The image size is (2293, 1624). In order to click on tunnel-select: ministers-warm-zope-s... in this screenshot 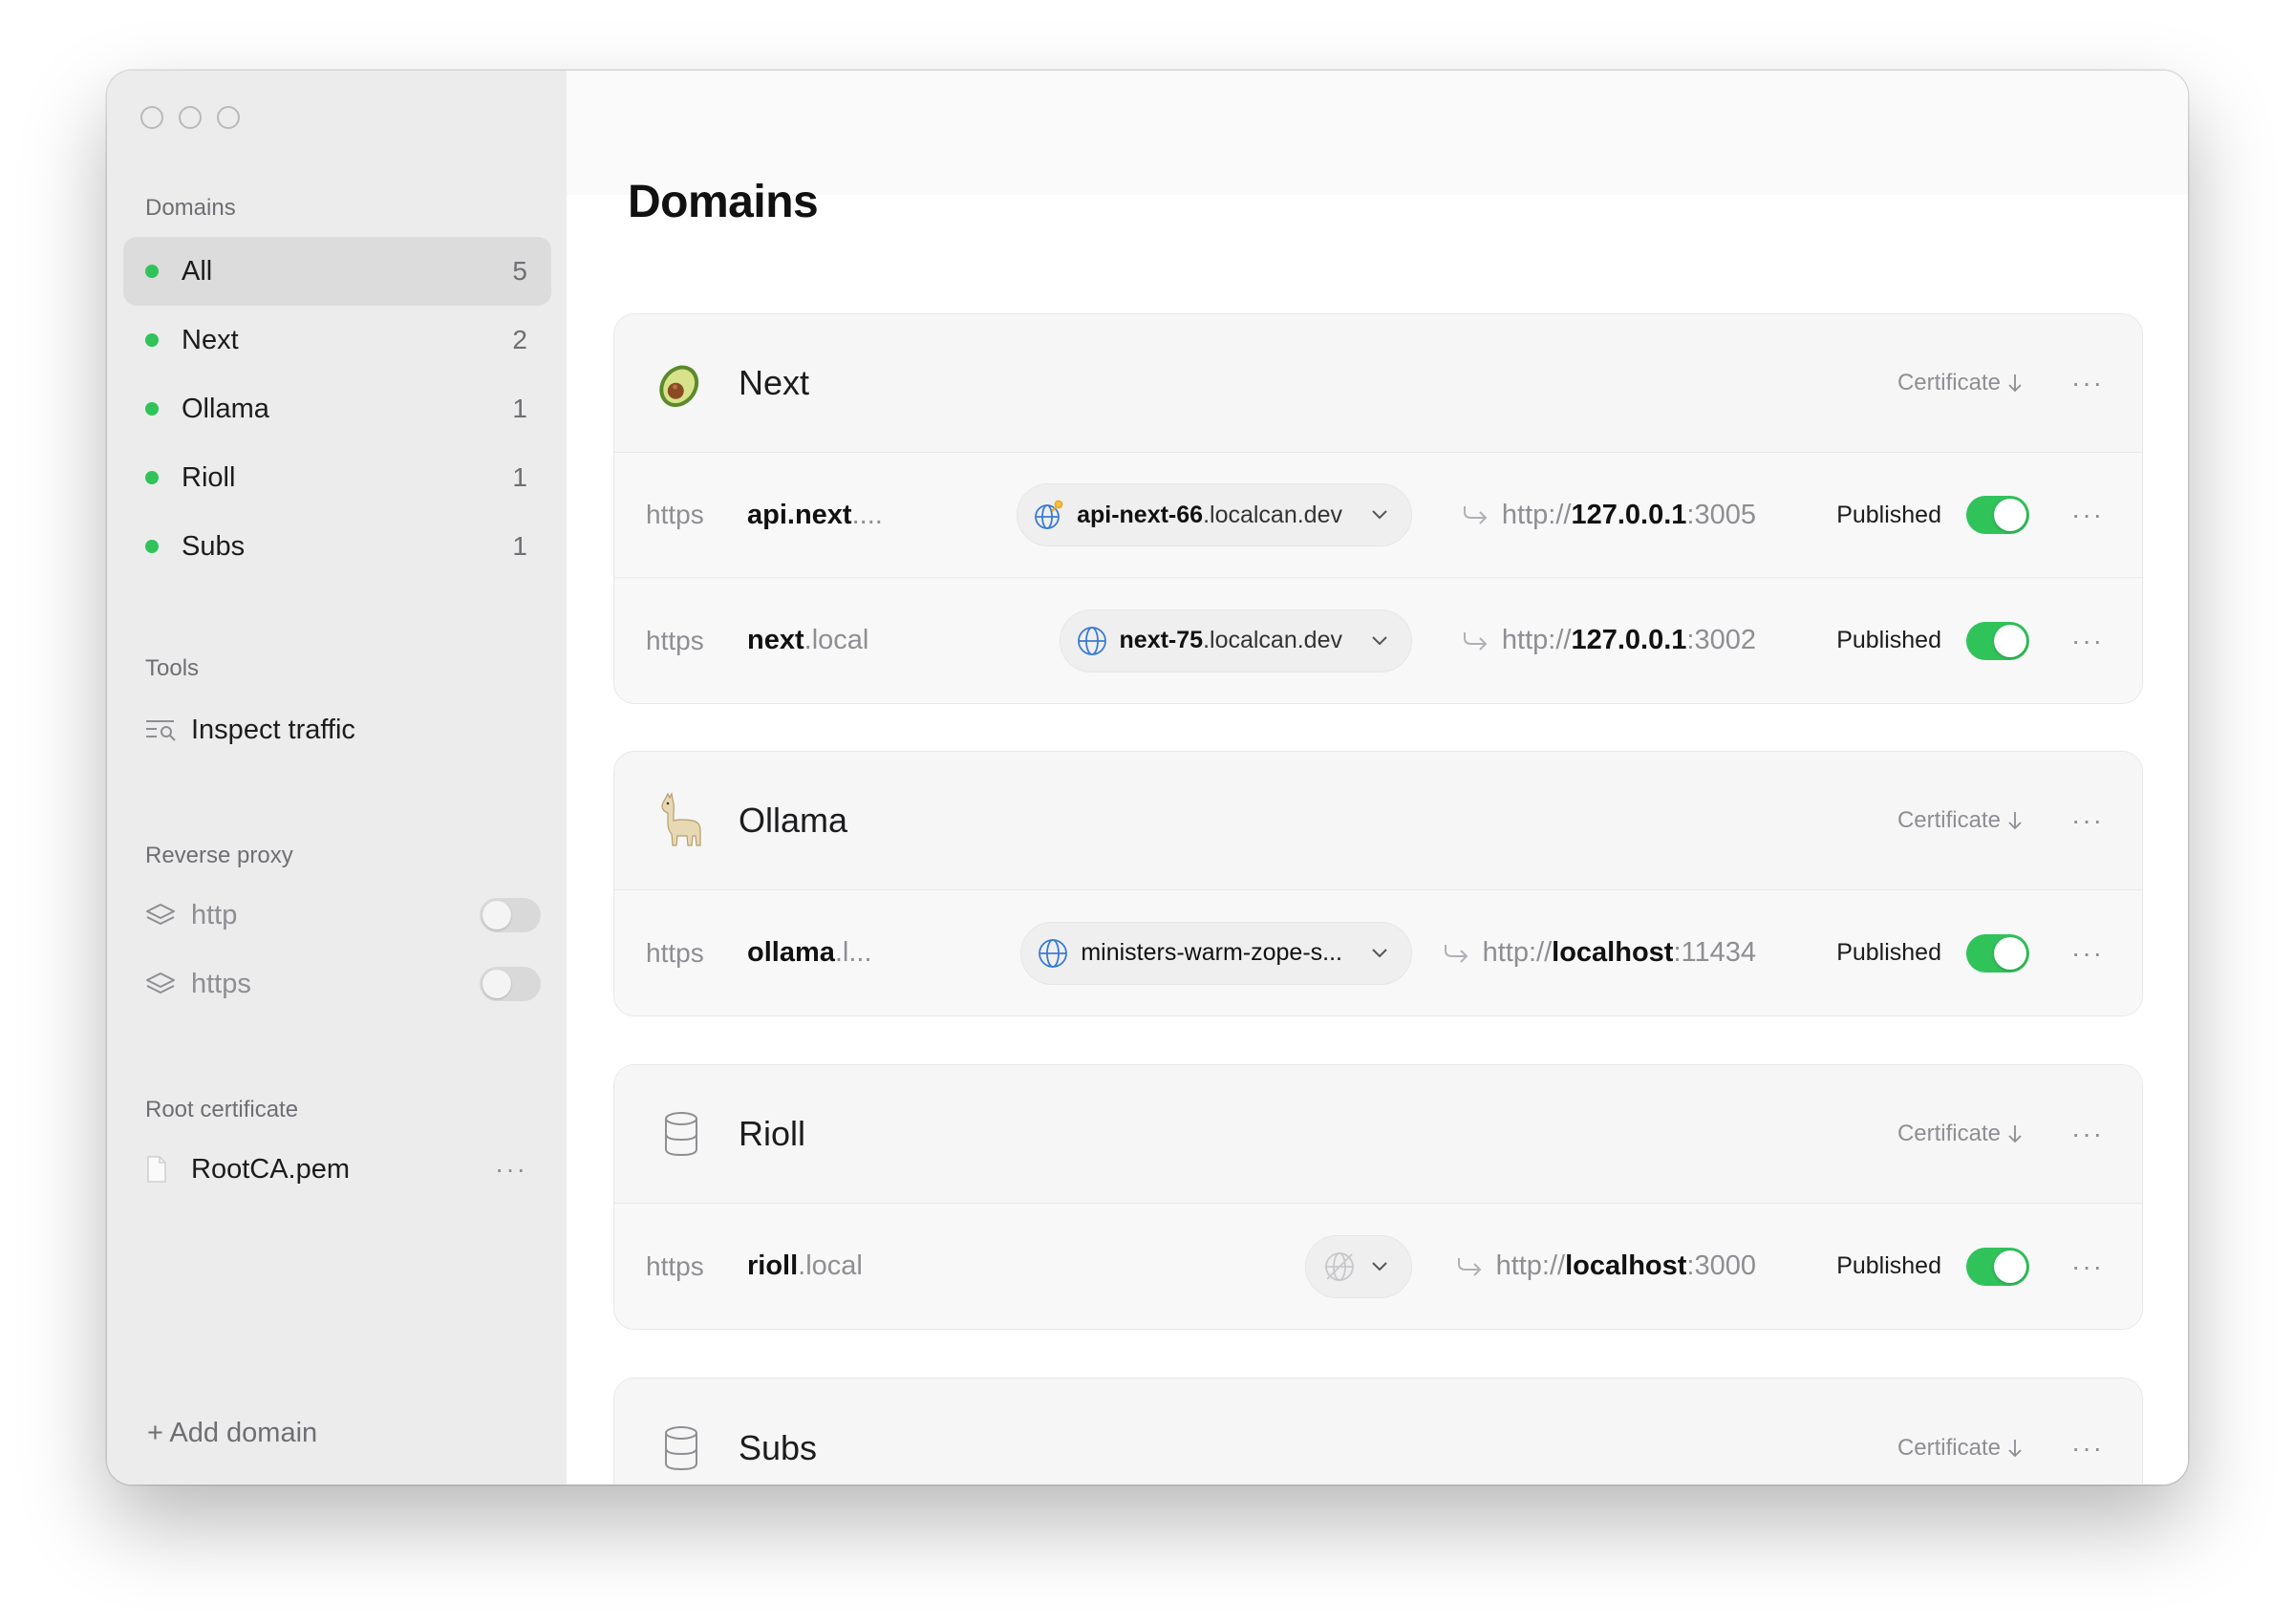, I will do `click(1216, 953)`.